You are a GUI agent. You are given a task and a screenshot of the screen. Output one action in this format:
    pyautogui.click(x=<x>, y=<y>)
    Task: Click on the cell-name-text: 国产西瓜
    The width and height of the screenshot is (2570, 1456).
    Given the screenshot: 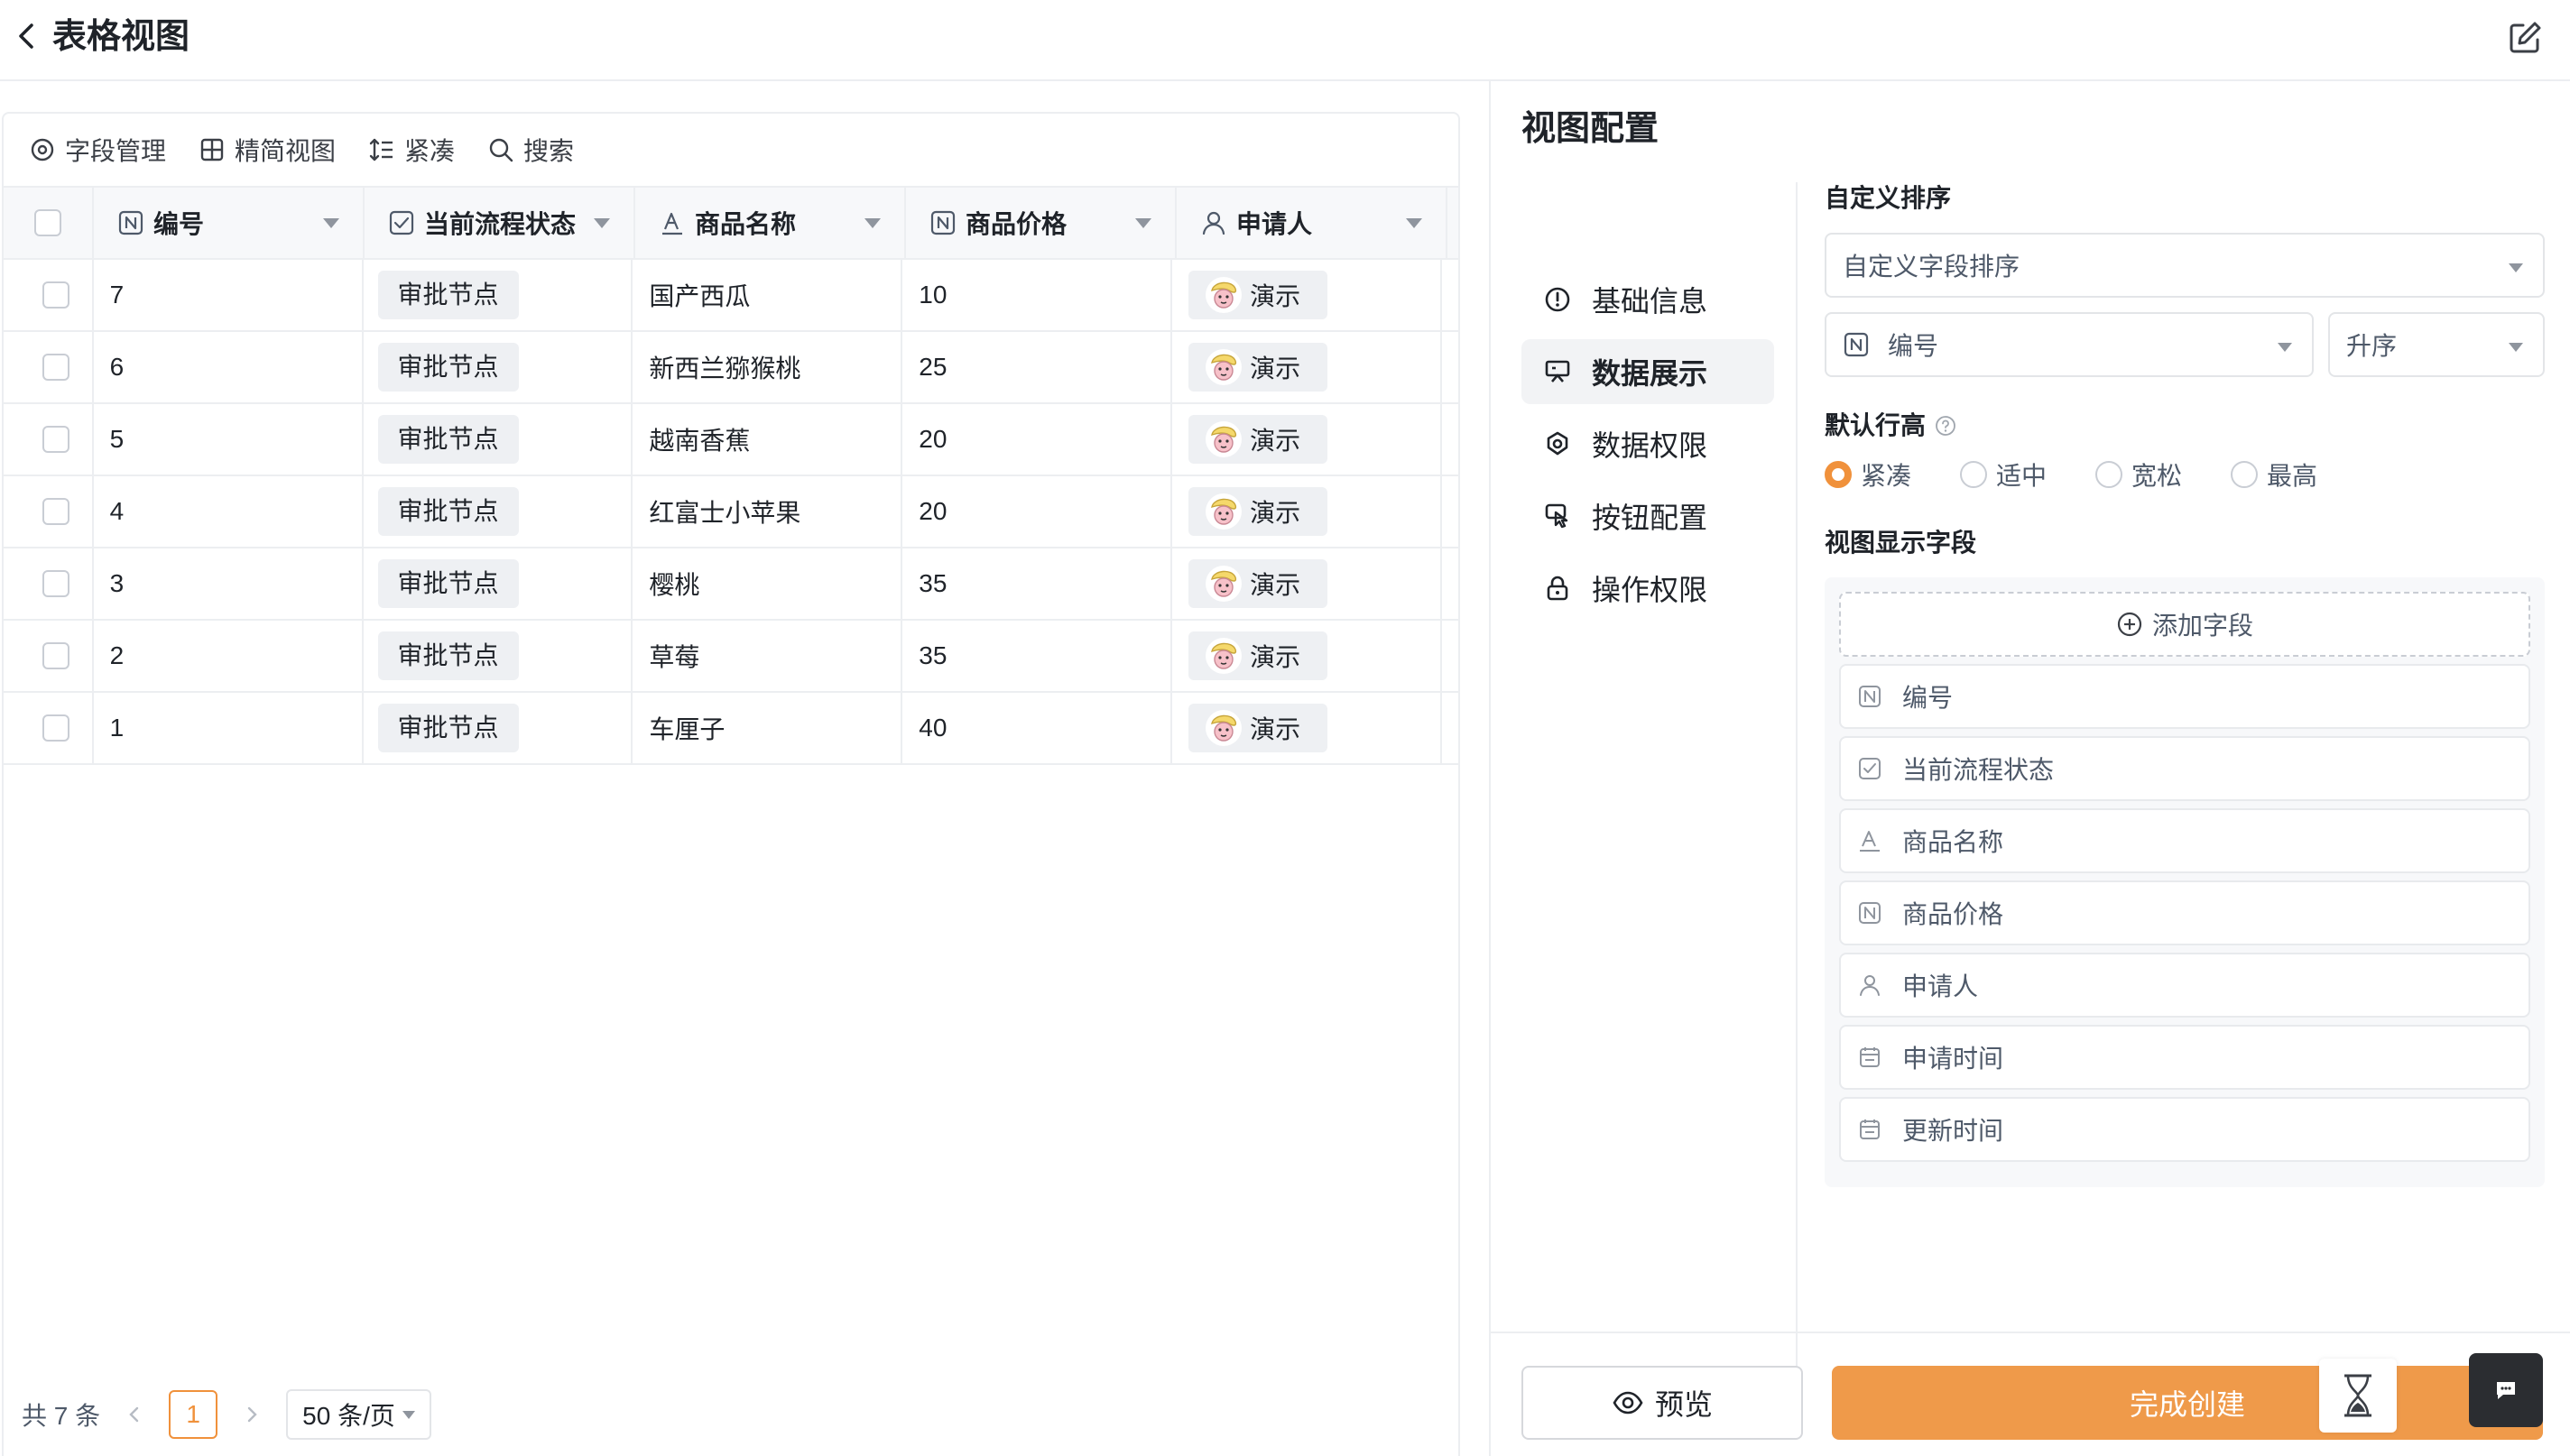 What is the action you would take?
    pyautogui.click(x=700, y=296)
    